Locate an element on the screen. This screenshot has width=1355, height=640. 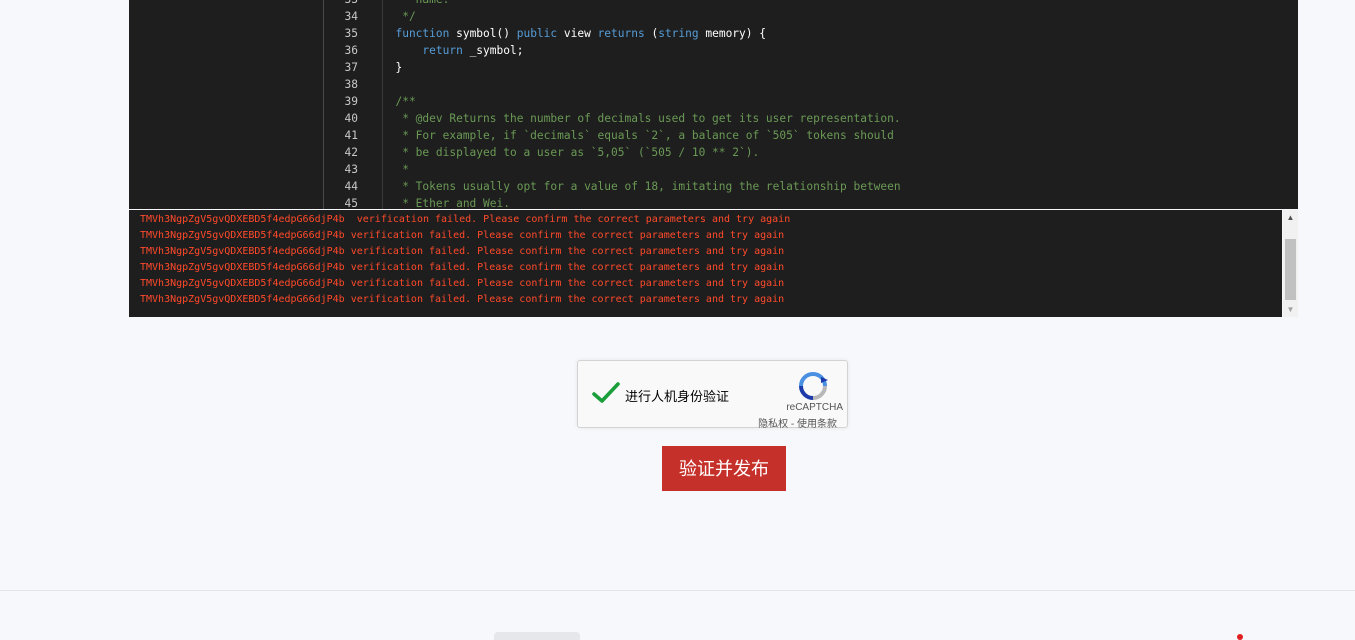
line-number: 42 is located at coordinates (351, 152).